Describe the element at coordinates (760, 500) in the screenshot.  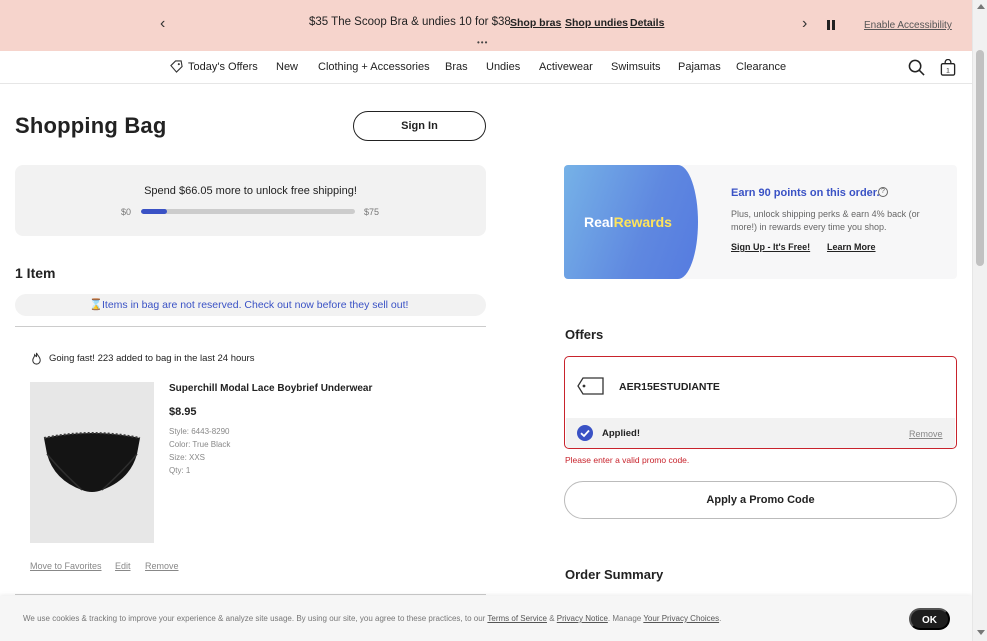
I see `apply-promo-code-button: Apply a Promo Code` at that location.